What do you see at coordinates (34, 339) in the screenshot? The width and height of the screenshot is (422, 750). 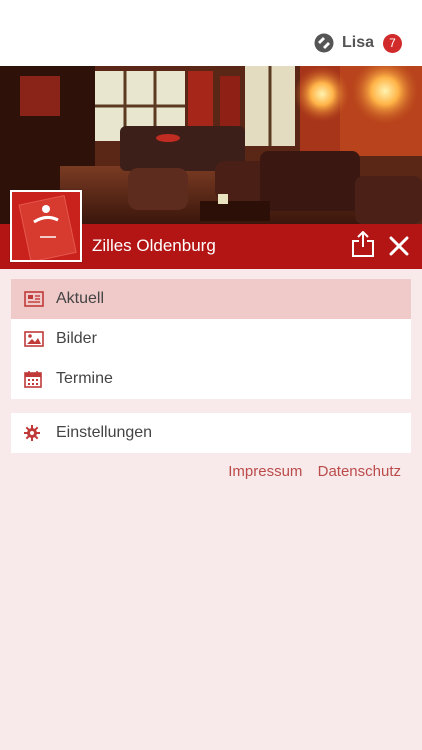 I see `image-icon` at bounding box center [34, 339].